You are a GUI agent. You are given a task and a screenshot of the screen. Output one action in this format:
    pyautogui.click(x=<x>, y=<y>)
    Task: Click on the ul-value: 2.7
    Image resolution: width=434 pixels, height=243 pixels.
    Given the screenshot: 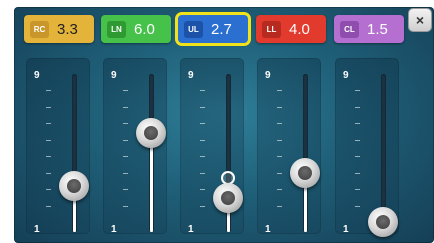 What is the action you would take?
    pyautogui.click(x=221, y=29)
    